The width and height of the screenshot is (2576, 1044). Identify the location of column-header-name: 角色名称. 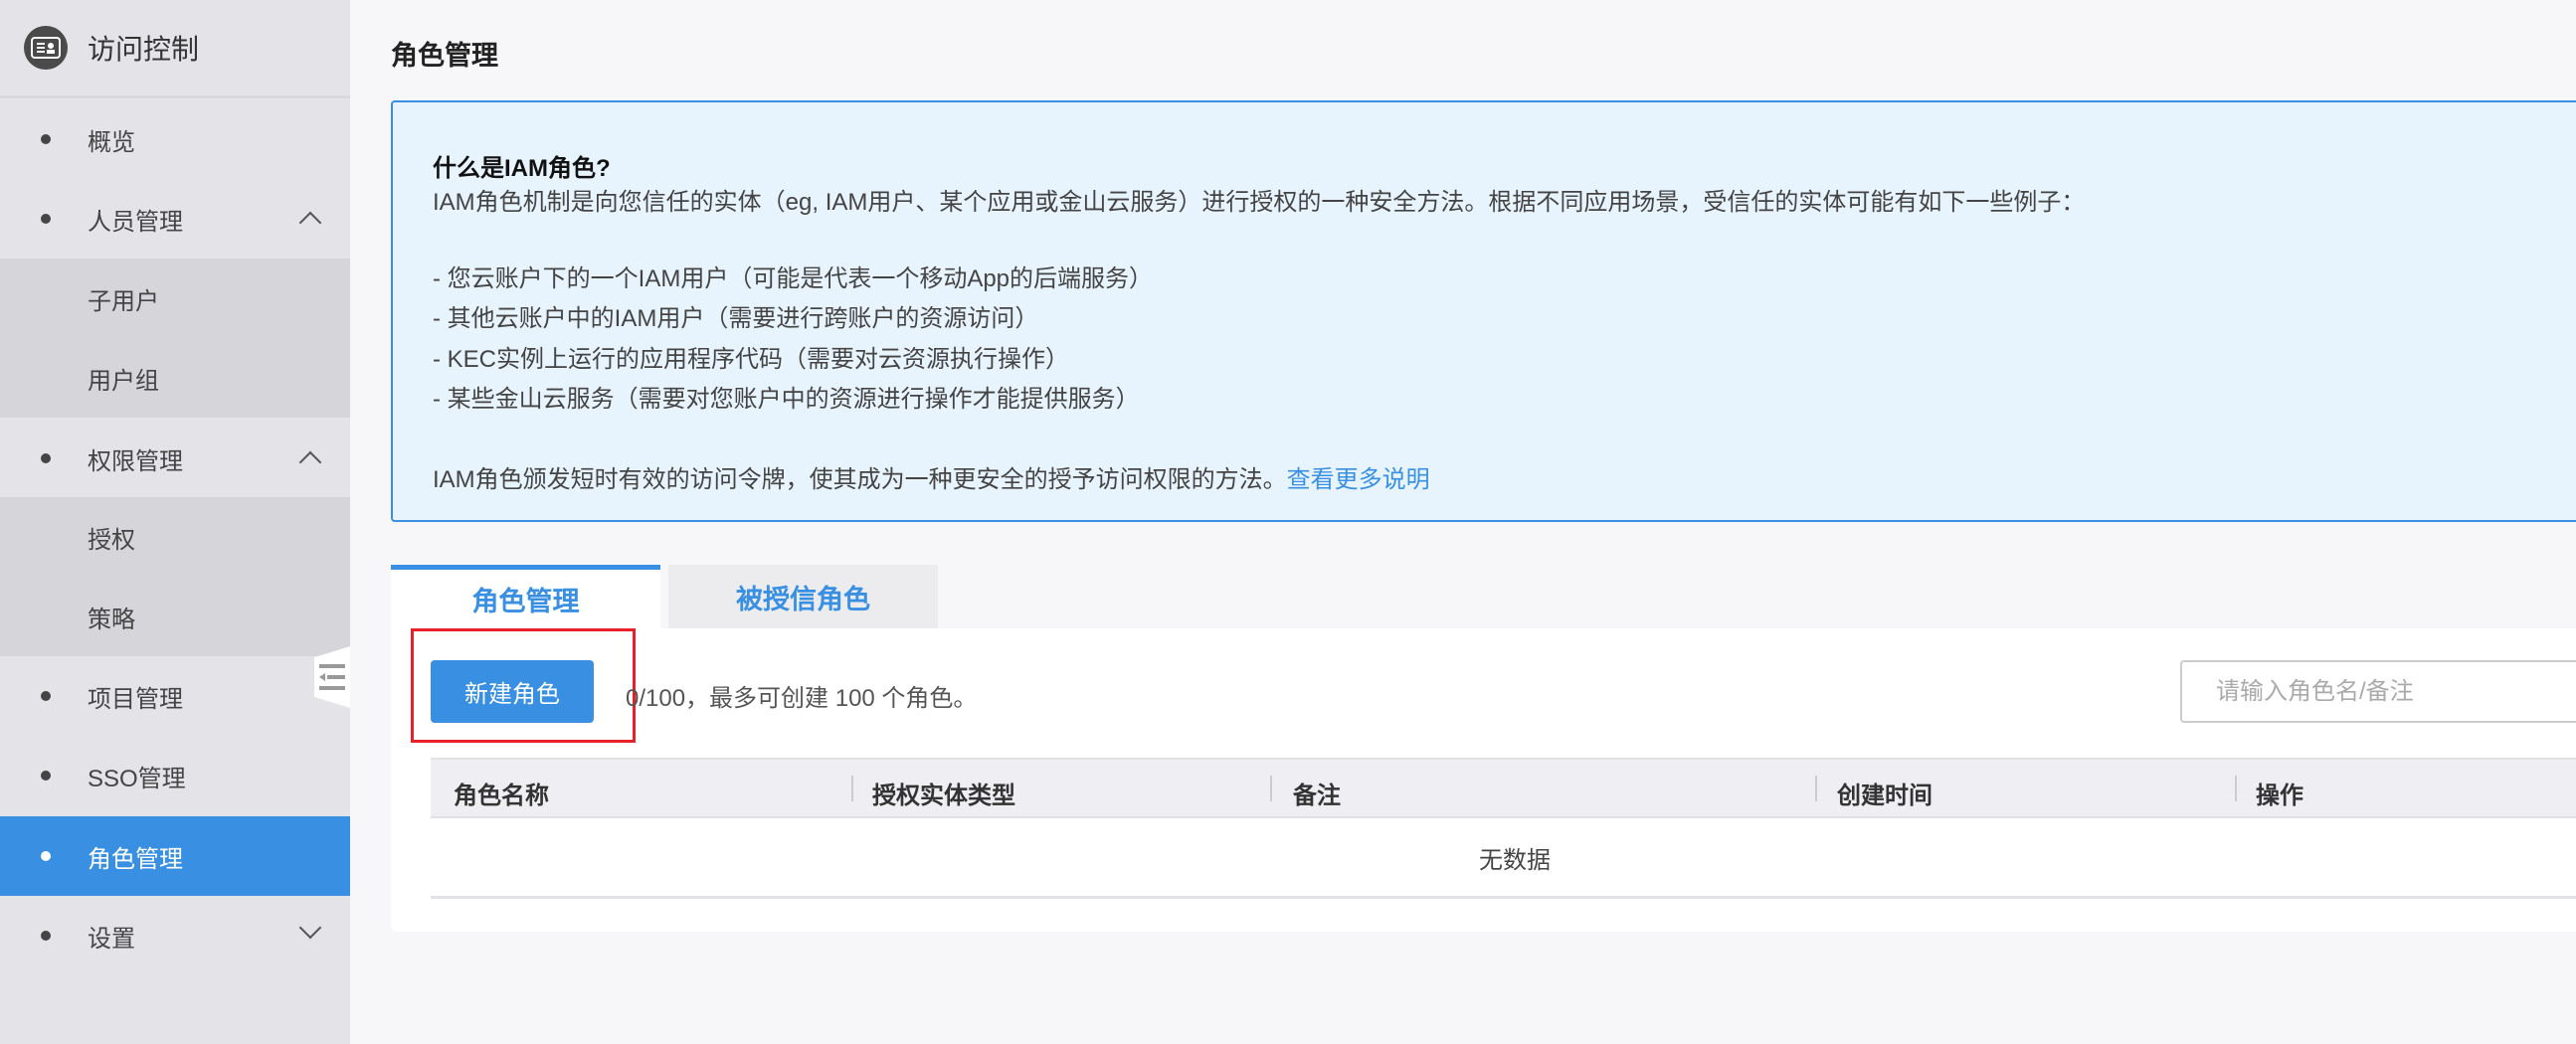
(501, 796).